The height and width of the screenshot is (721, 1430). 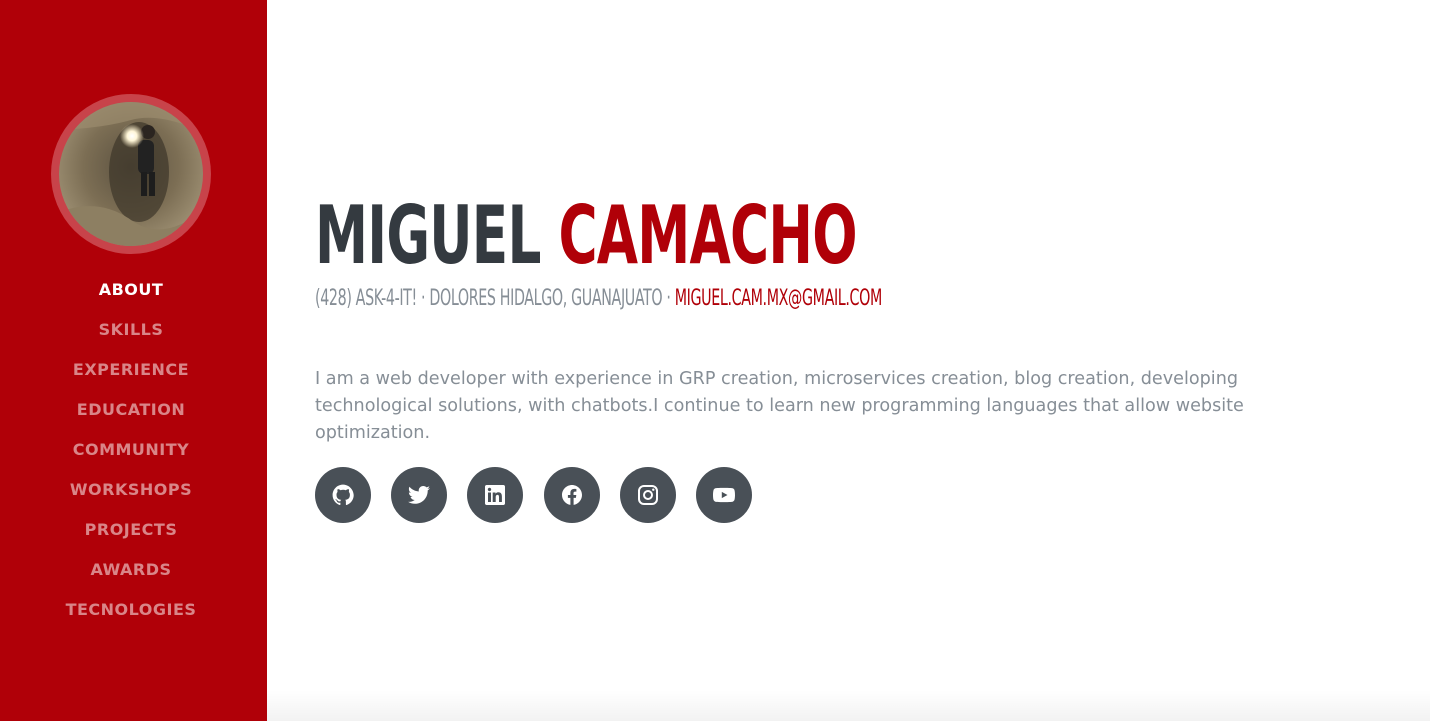 What do you see at coordinates (131, 414) in the screenshot?
I see `nav-item-education: EDUCATION` at bounding box center [131, 414].